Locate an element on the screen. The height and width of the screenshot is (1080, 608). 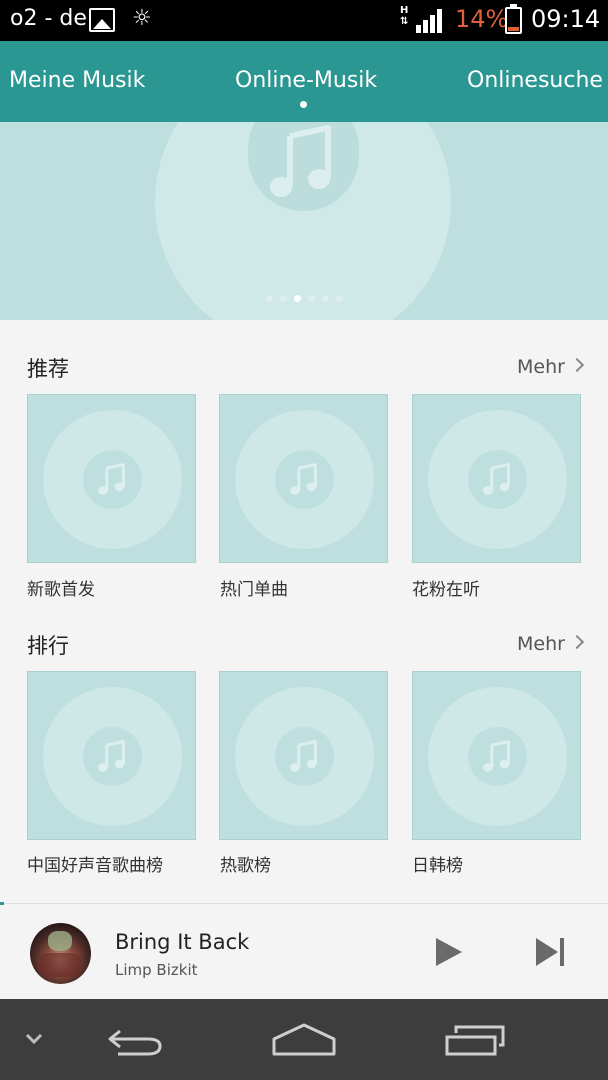
album-tile-jp-kr is located at coordinates (496, 755).